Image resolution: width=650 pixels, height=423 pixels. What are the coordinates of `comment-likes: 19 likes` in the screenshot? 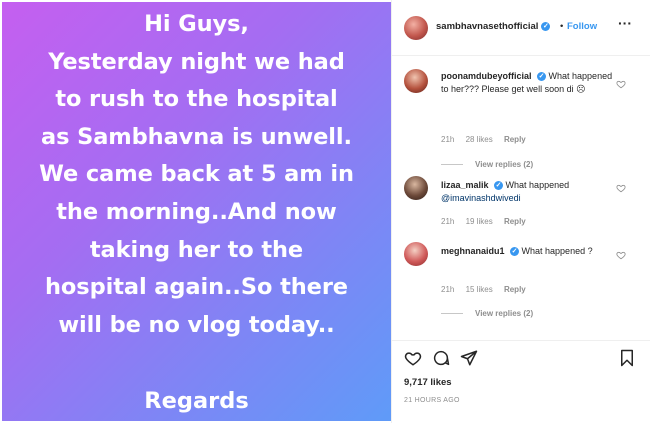 It's located at (479, 221).